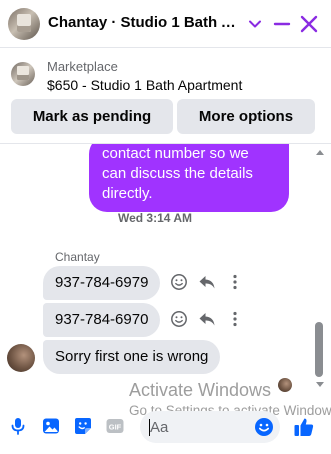 Image resolution: width=331 pixels, height=454 pixels. Describe the element at coordinates (92, 116) in the screenshot. I see `mark-as-pending-button: Mark as pending` at that location.